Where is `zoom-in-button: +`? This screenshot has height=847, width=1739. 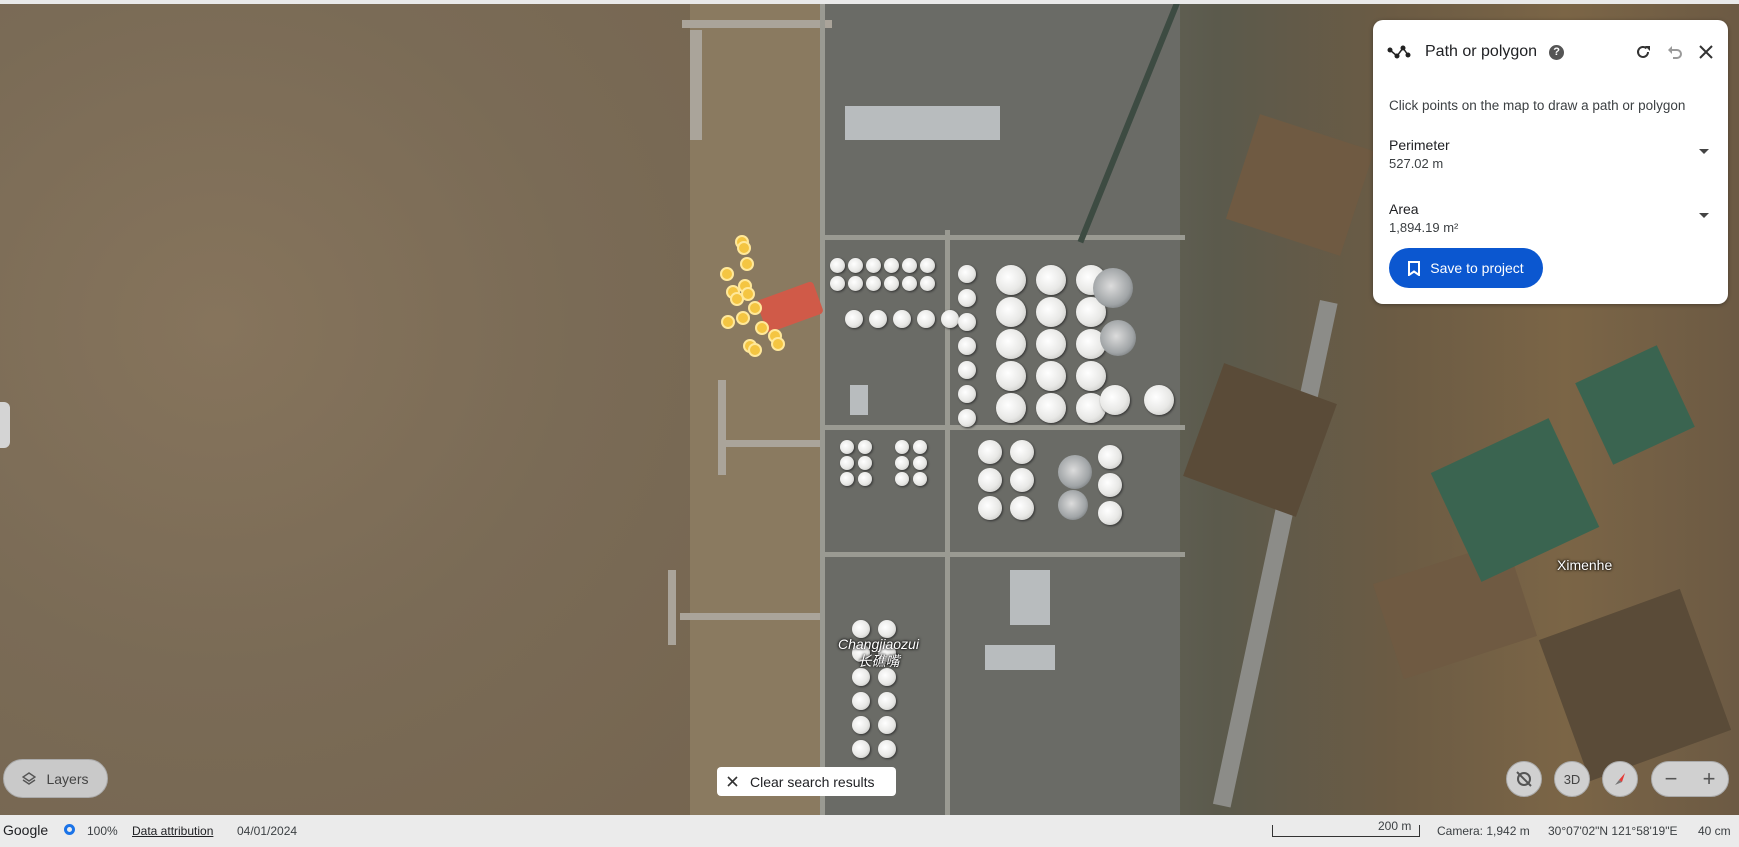
zoom-in-button: + is located at coordinates (1709, 779).